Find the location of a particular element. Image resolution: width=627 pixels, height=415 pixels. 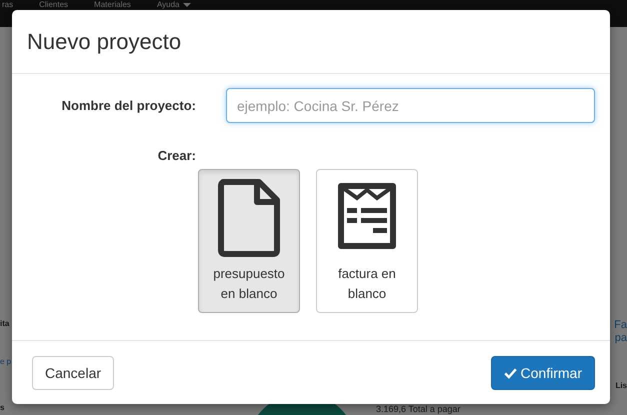

nav-link: ras is located at coordinates (8, 4).